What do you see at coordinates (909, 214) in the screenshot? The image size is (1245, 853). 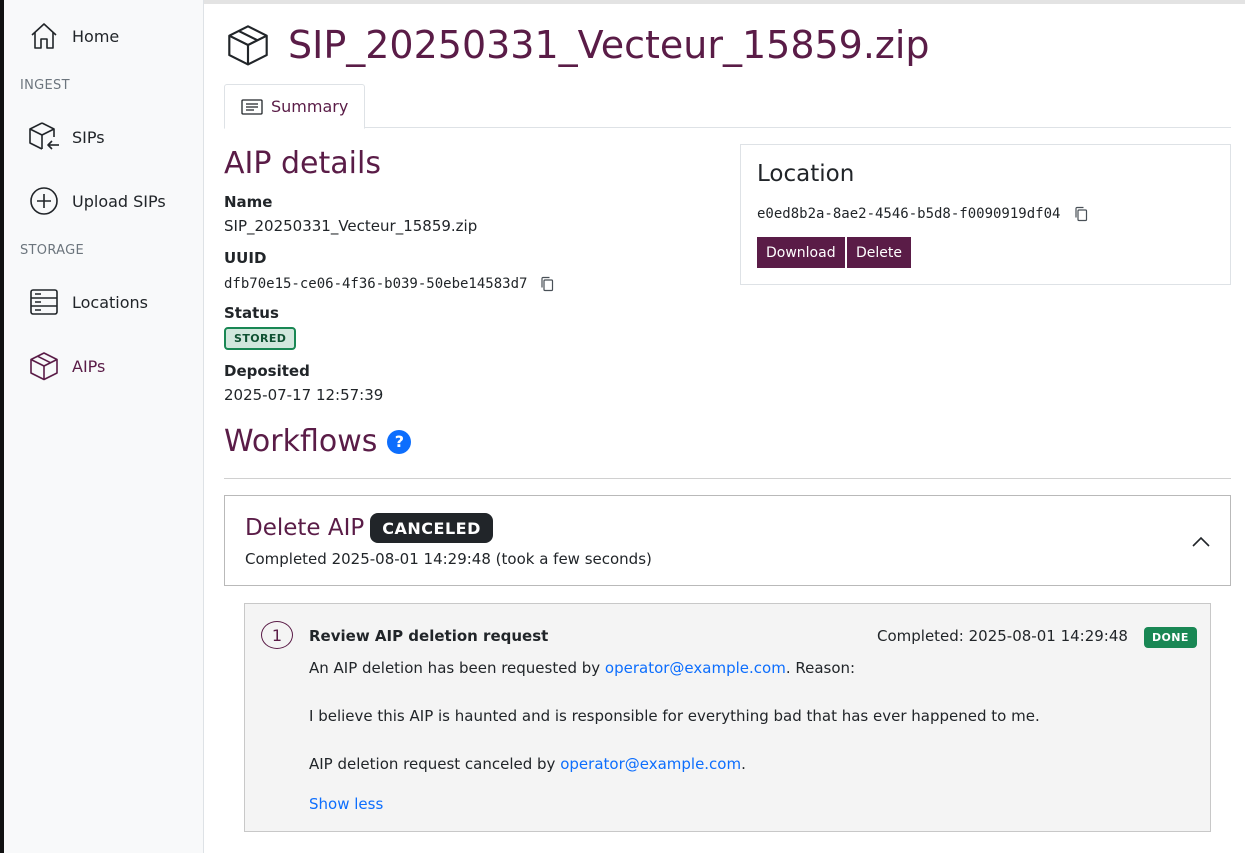 I see `location-uuid: e0ed8b2a-8ae2-4546-b5d8-f0090919df04` at bounding box center [909, 214].